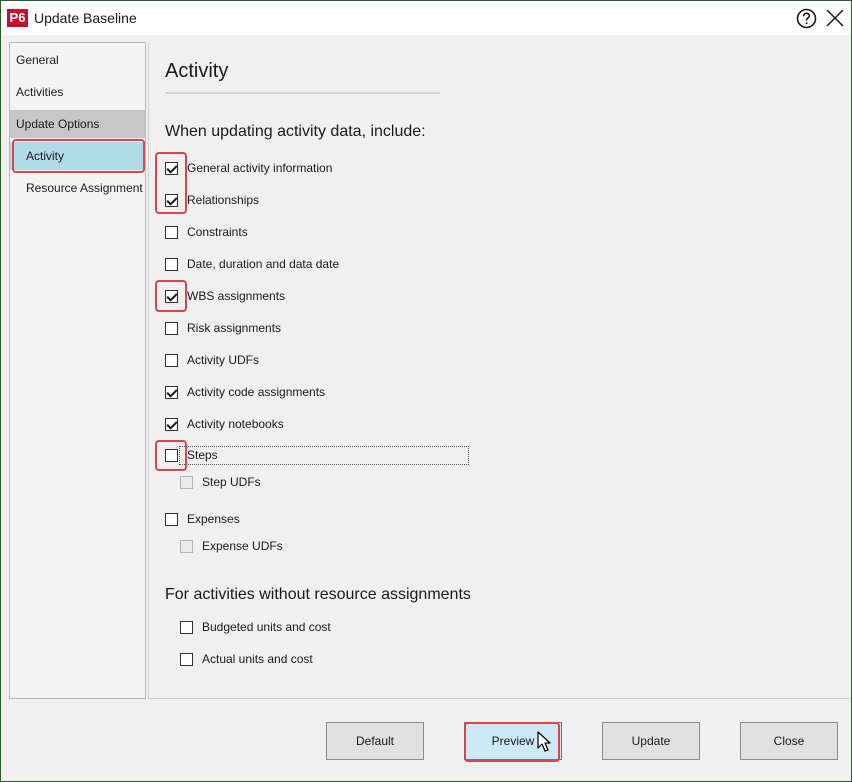 The width and height of the screenshot is (852, 782). What do you see at coordinates (223, 360) in the screenshot?
I see `option-label: Activity UDFs` at bounding box center [223, 360].